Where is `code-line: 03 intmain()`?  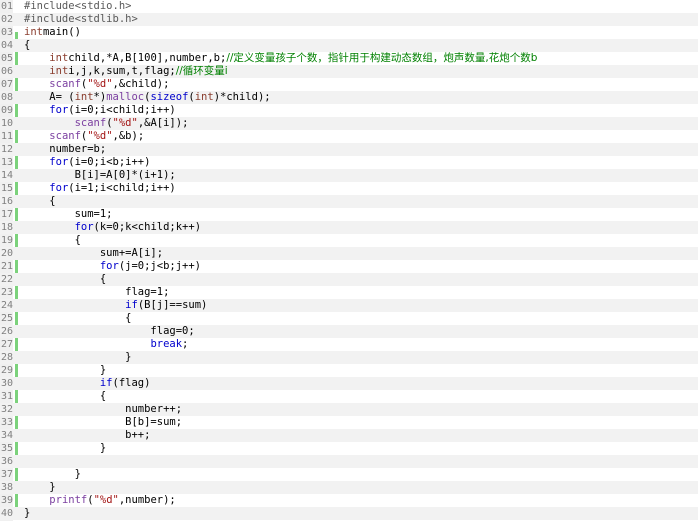
code-line: 03 intmain() is located at coordinates (349, 32).